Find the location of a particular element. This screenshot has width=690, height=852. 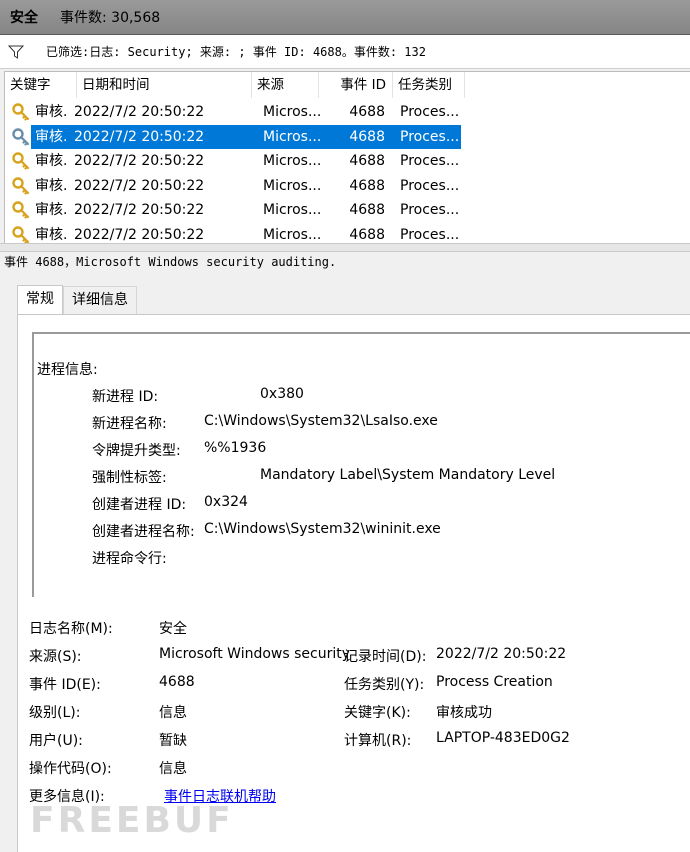

level-value: 信息 is located at coordinates (173, 713).